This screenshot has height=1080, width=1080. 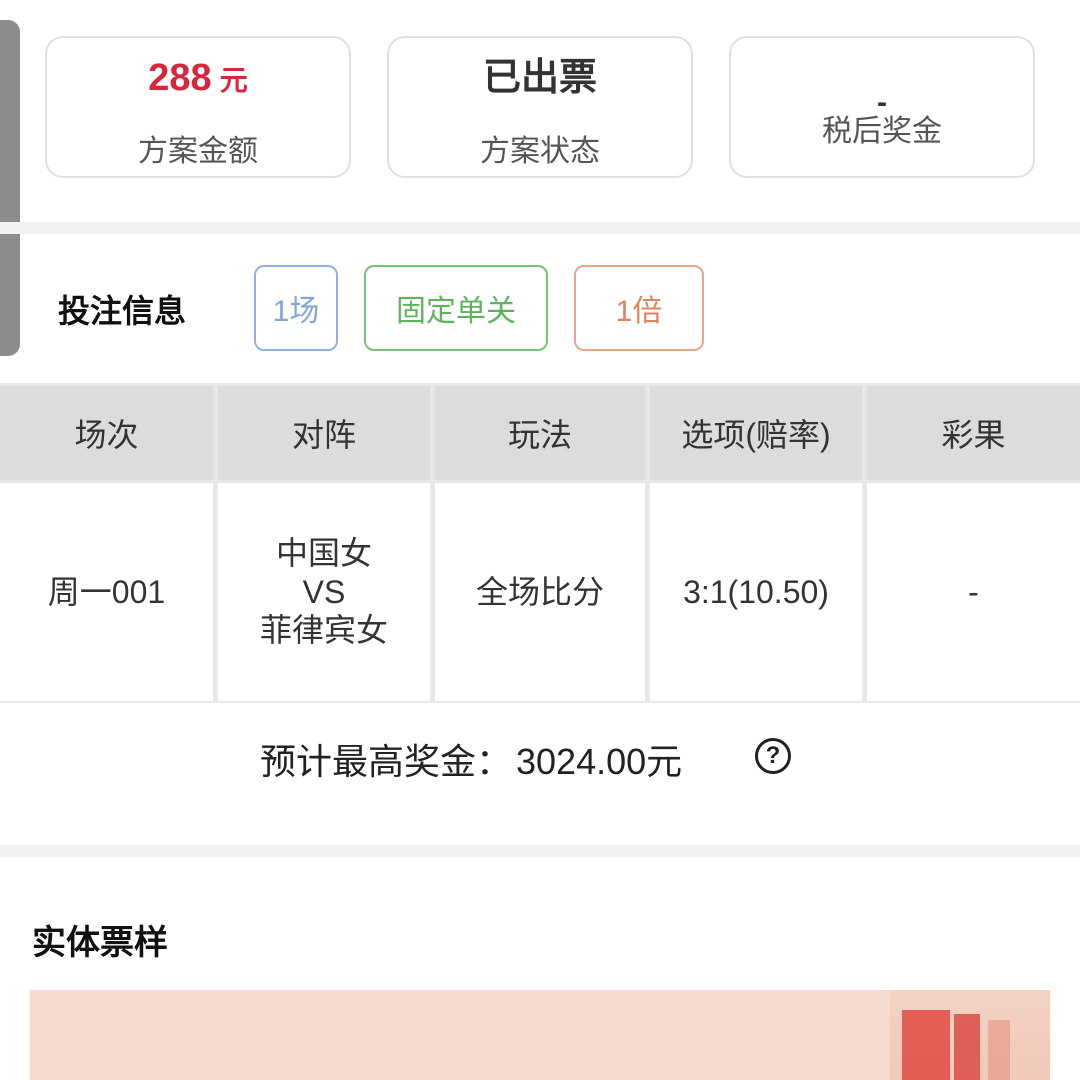 I want to click on header-option: 选项(赔率), so click(x=756, y=433).